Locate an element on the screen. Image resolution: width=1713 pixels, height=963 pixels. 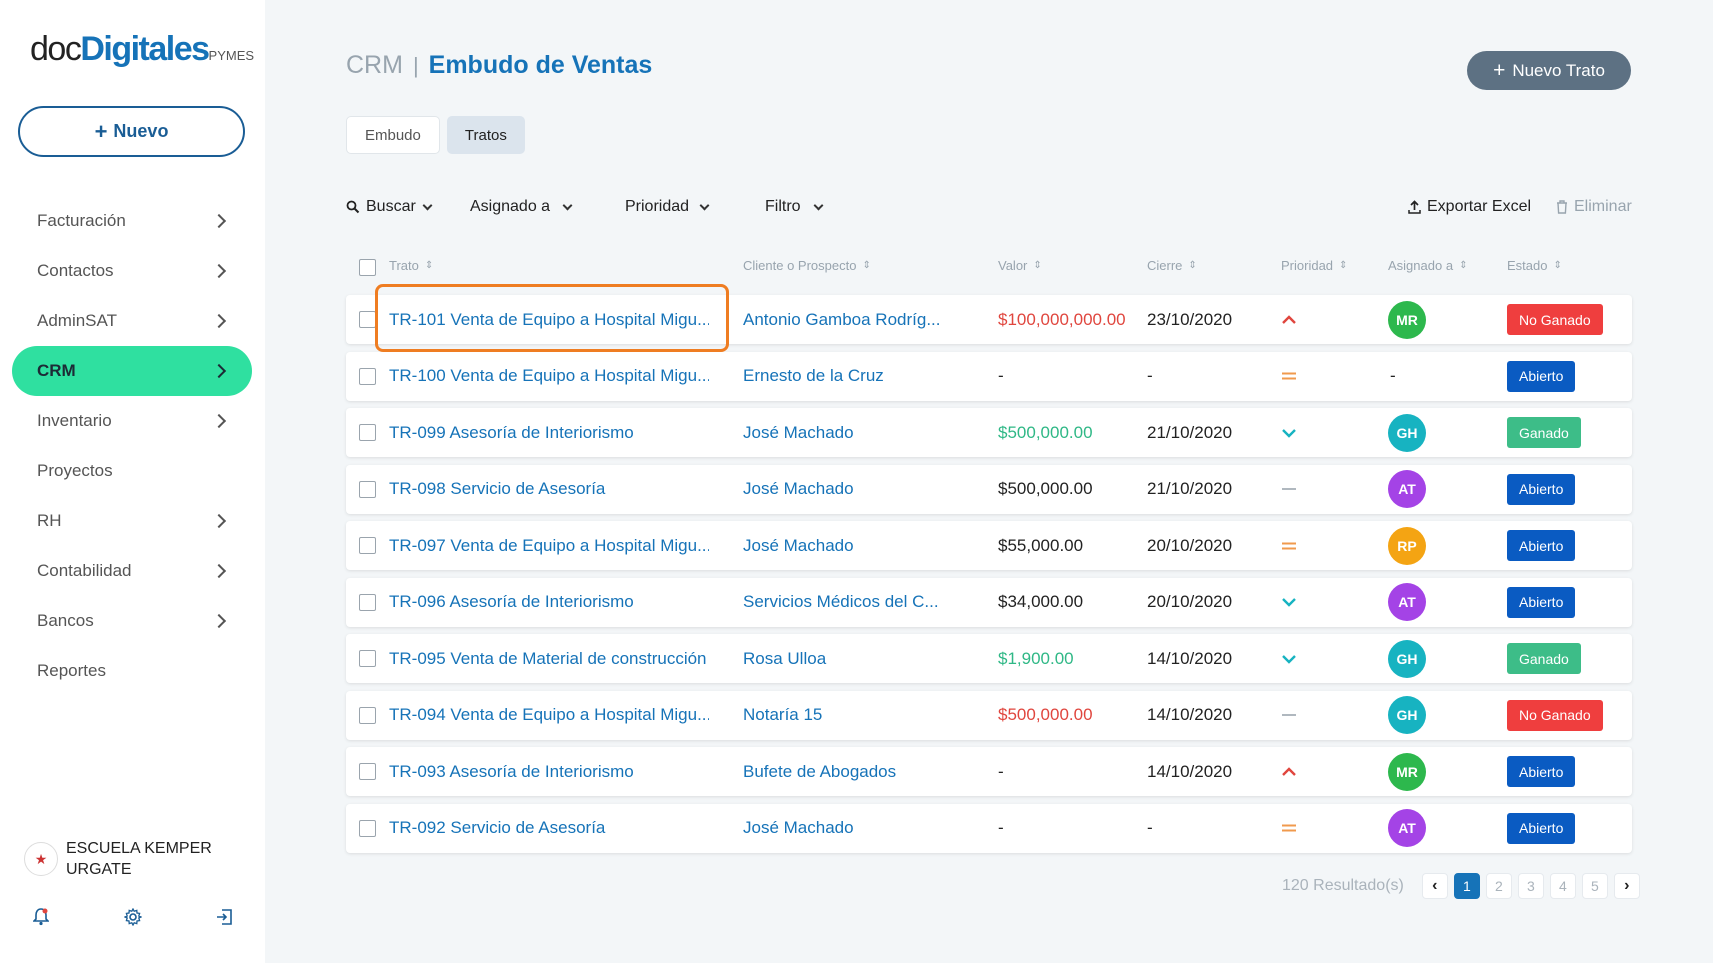
column-header-trato: Trato ⇕ is located at coordinates (411, 265).